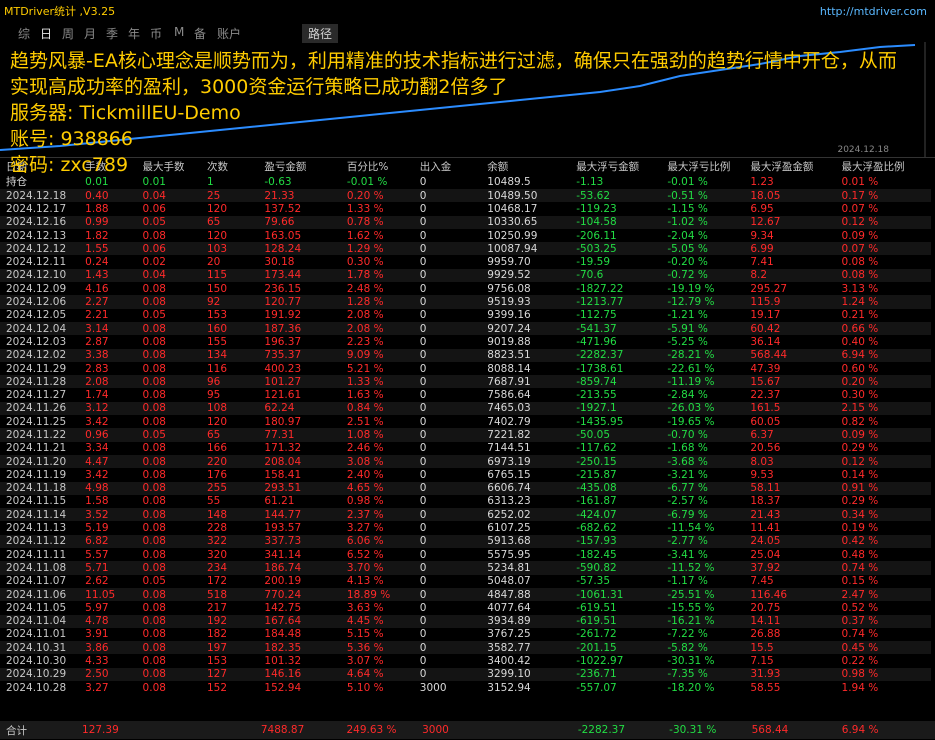 The image size is (935, 740). What do you see at coordinates (596, 607) in the screenshot?
I see `table-cell: -619.51` at bounding box center [596, 607].